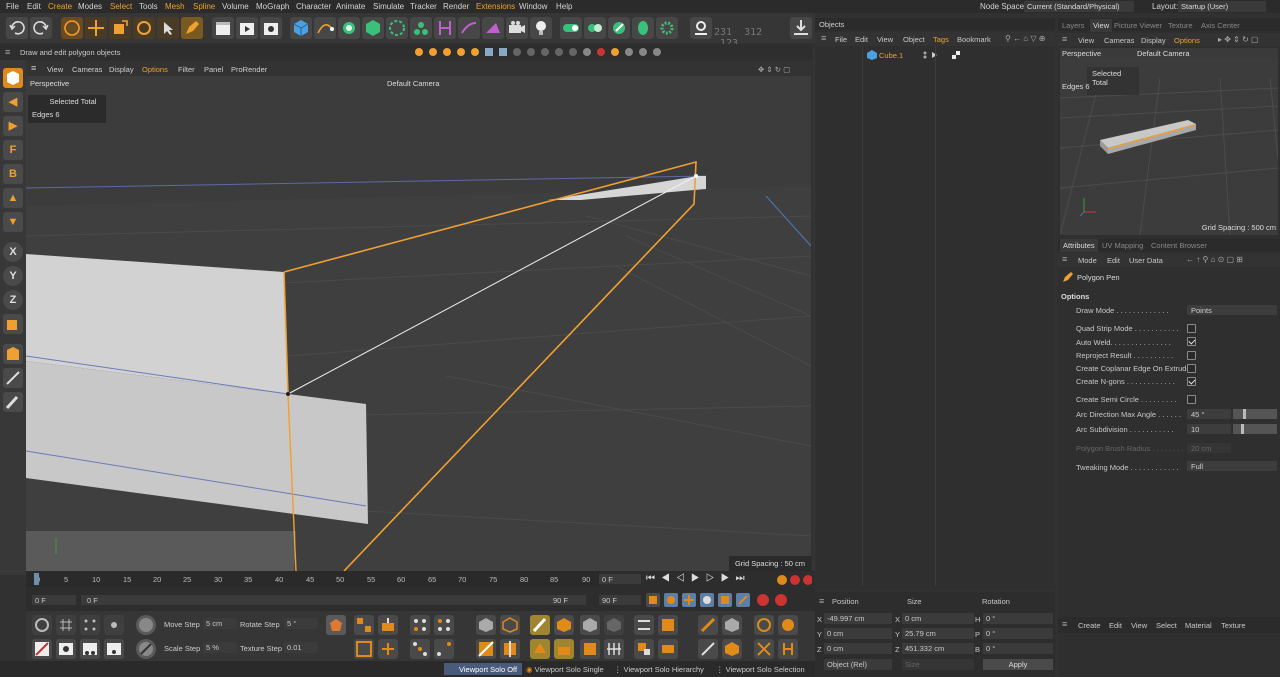 Image resolution: width=1280 pixels, height=677 pixels. Describe the element at coordinates (121, 69) in the screenshot. I see `vp-menu-display: Display` at that location.